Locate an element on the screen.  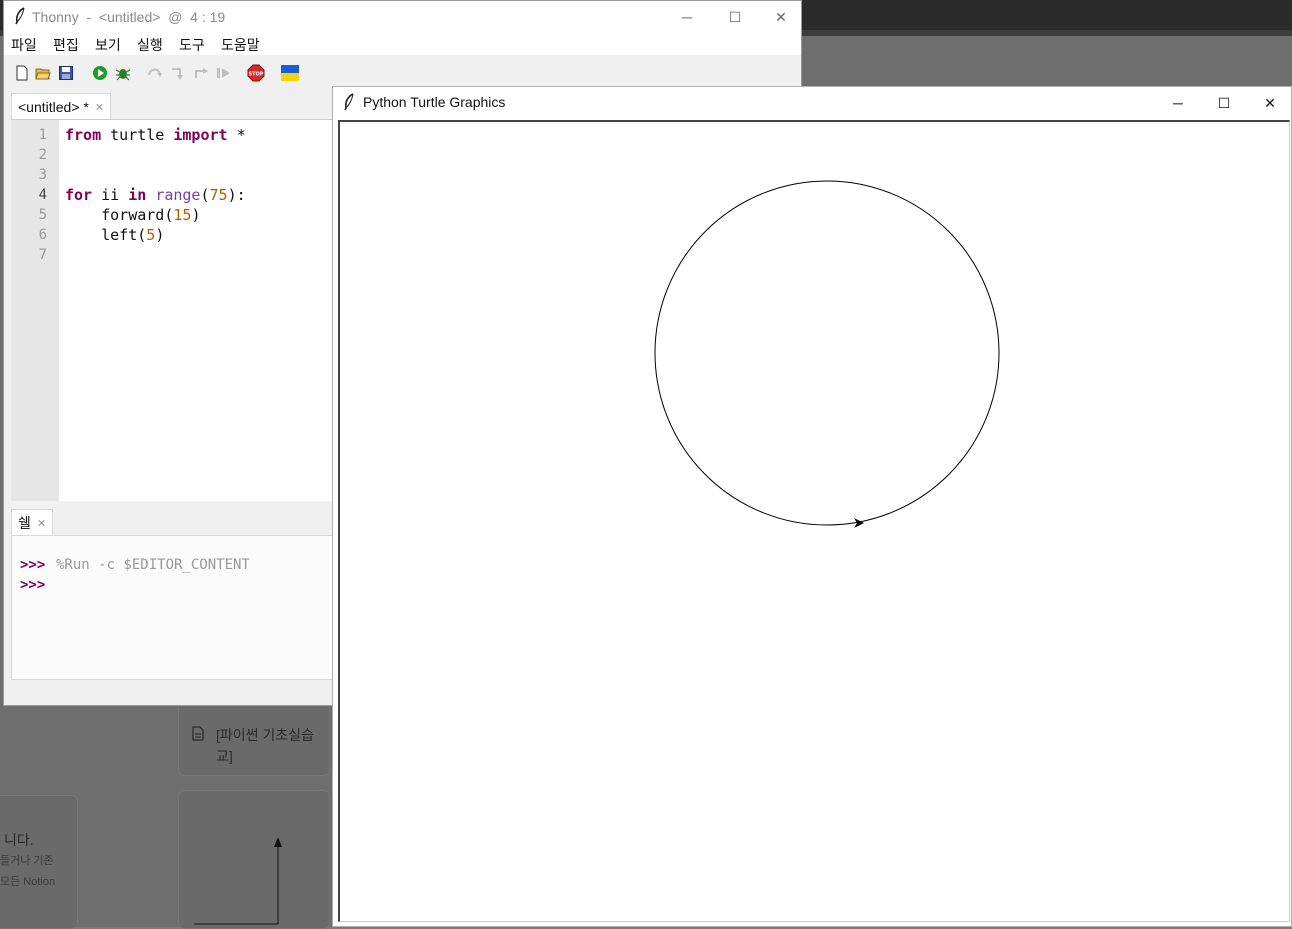
line-number: 3 is located at coordinates (42, 175).